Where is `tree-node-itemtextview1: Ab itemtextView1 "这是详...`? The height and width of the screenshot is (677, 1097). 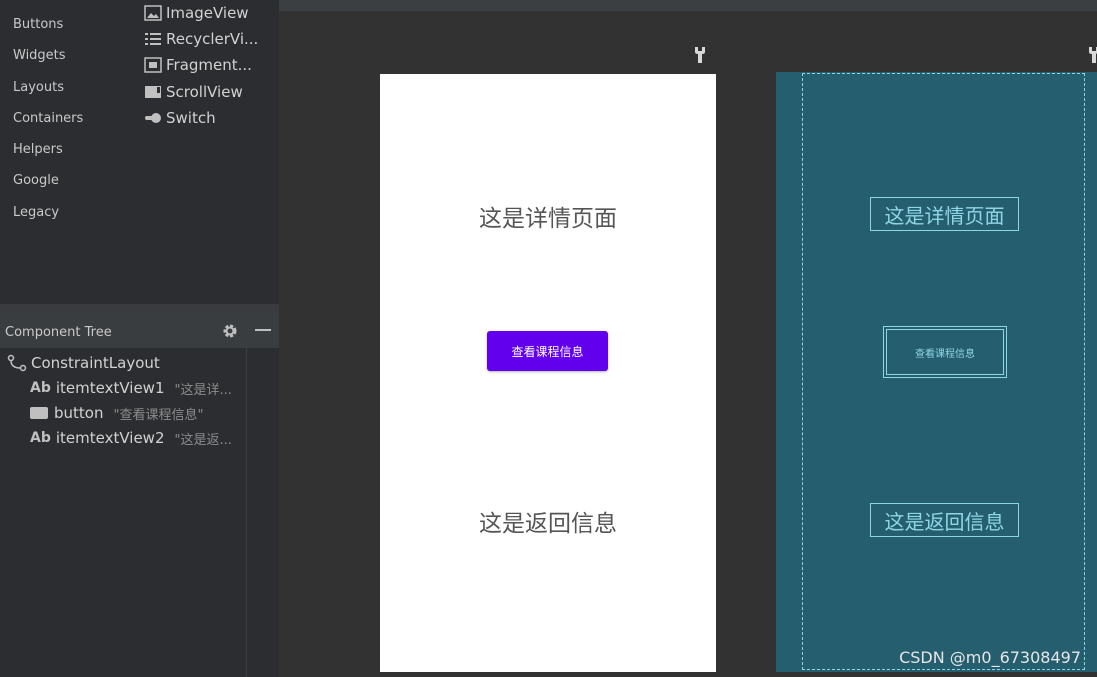
tree-node-itemtextview1: Ab itemtextView1 "这是详... is located at coordinates (131, 388).